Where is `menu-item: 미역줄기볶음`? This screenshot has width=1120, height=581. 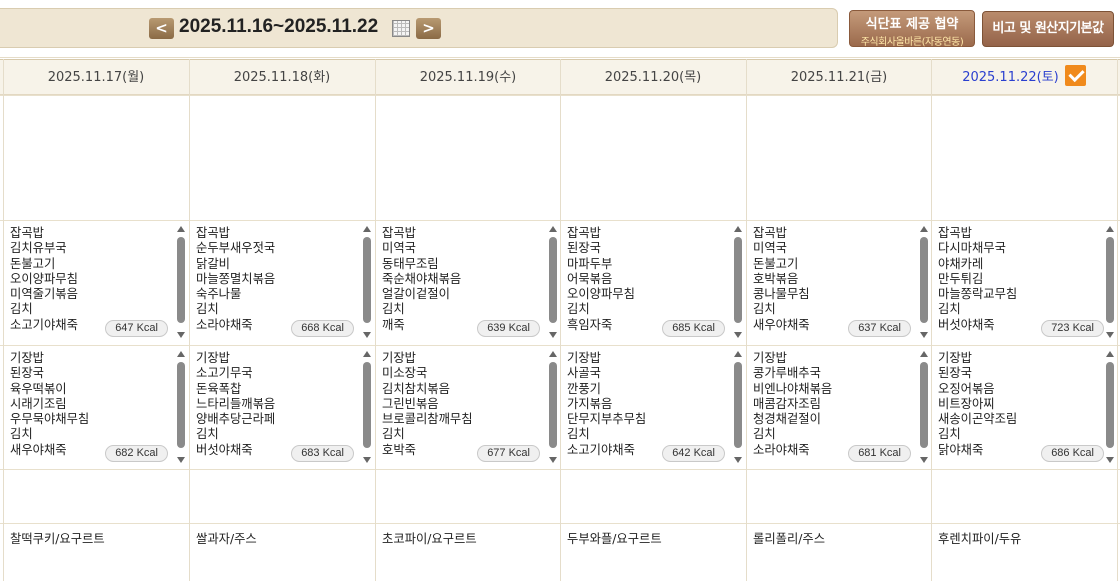
menu-item: 미역줄기볶음 is located at coordinates (44, 294).